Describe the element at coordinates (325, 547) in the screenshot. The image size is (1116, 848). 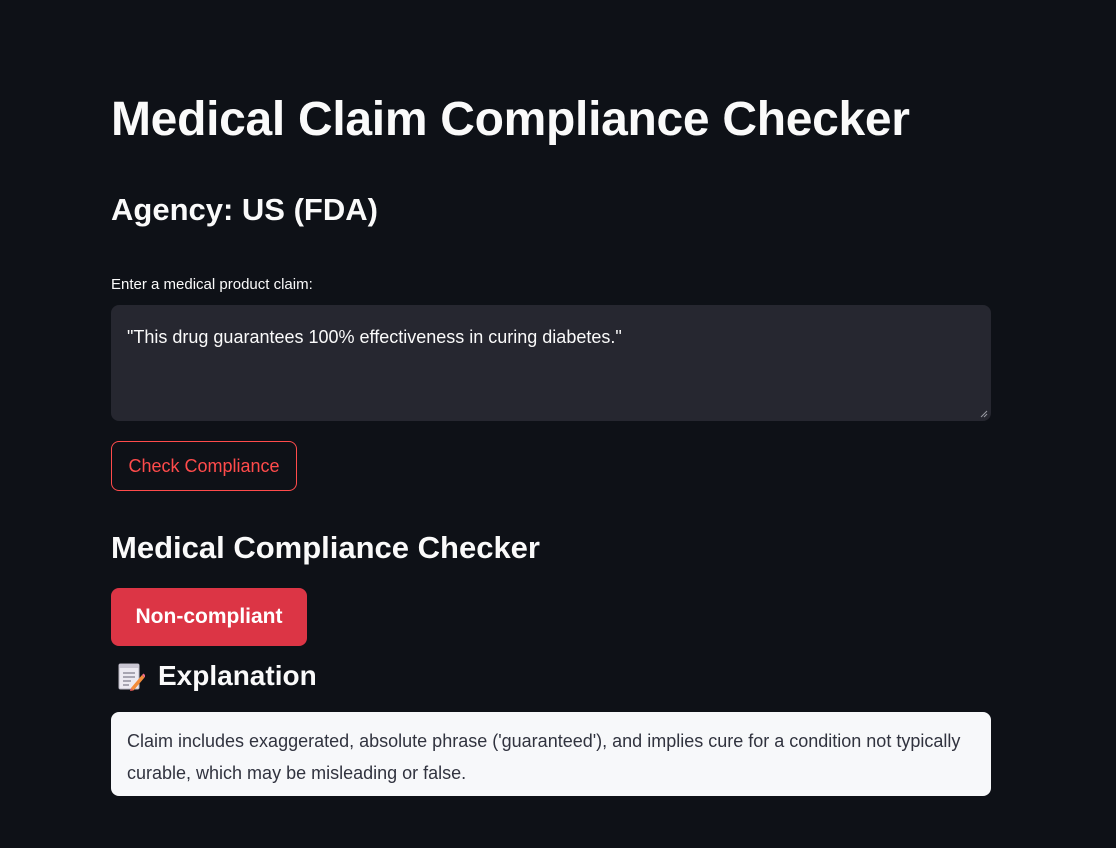
I see `result-section-title: Medical Compliance Checker` at that location.